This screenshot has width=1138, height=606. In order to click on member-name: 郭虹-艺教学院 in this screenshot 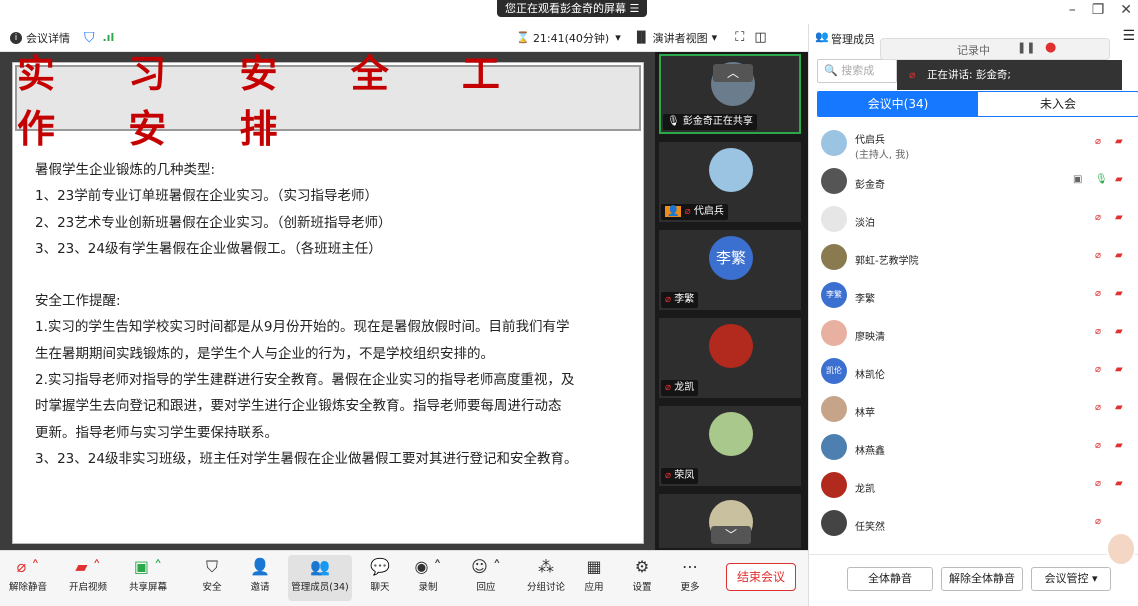, I will do `click(887, 261)`.